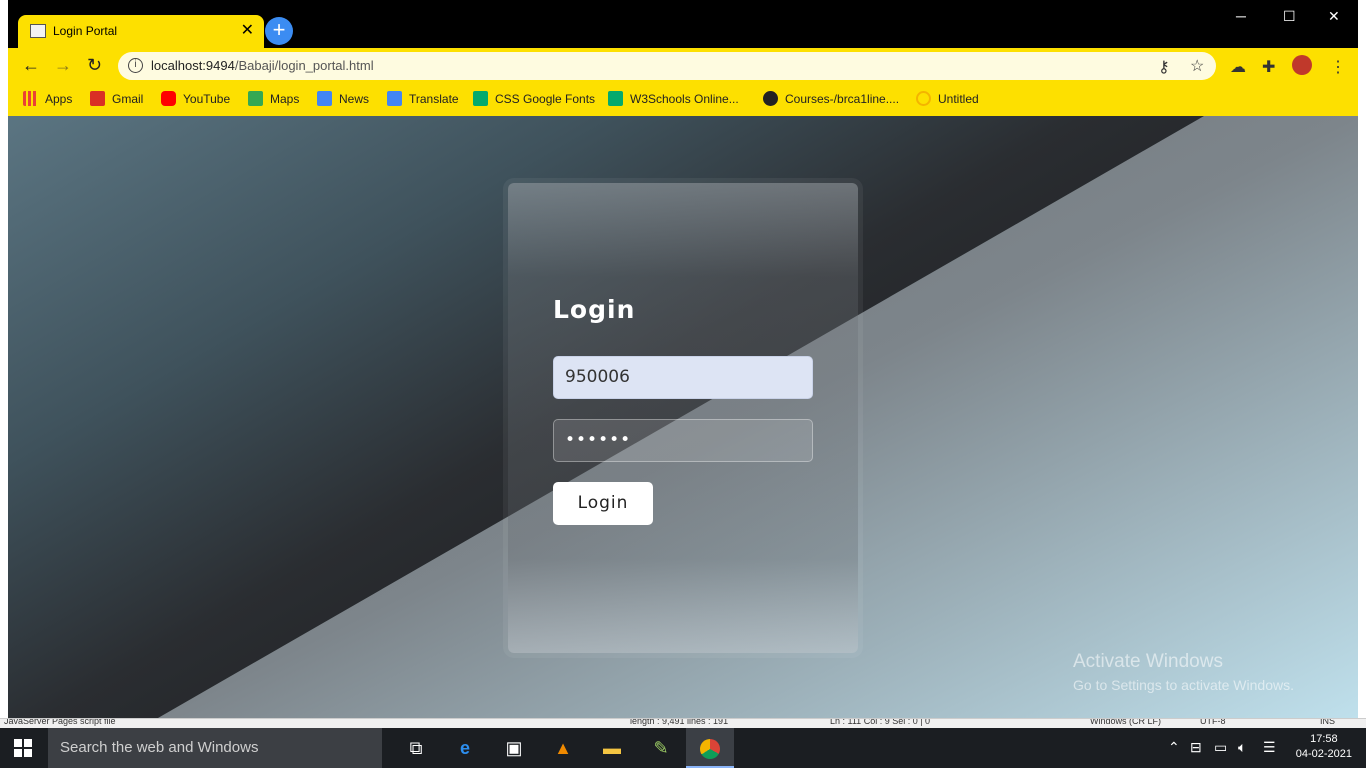 The width and height of the screenshot is (1366, 768). Describe the element at coordinates (1302, 65) in the screenshot. I see `profile-avatar-icon` at that location.